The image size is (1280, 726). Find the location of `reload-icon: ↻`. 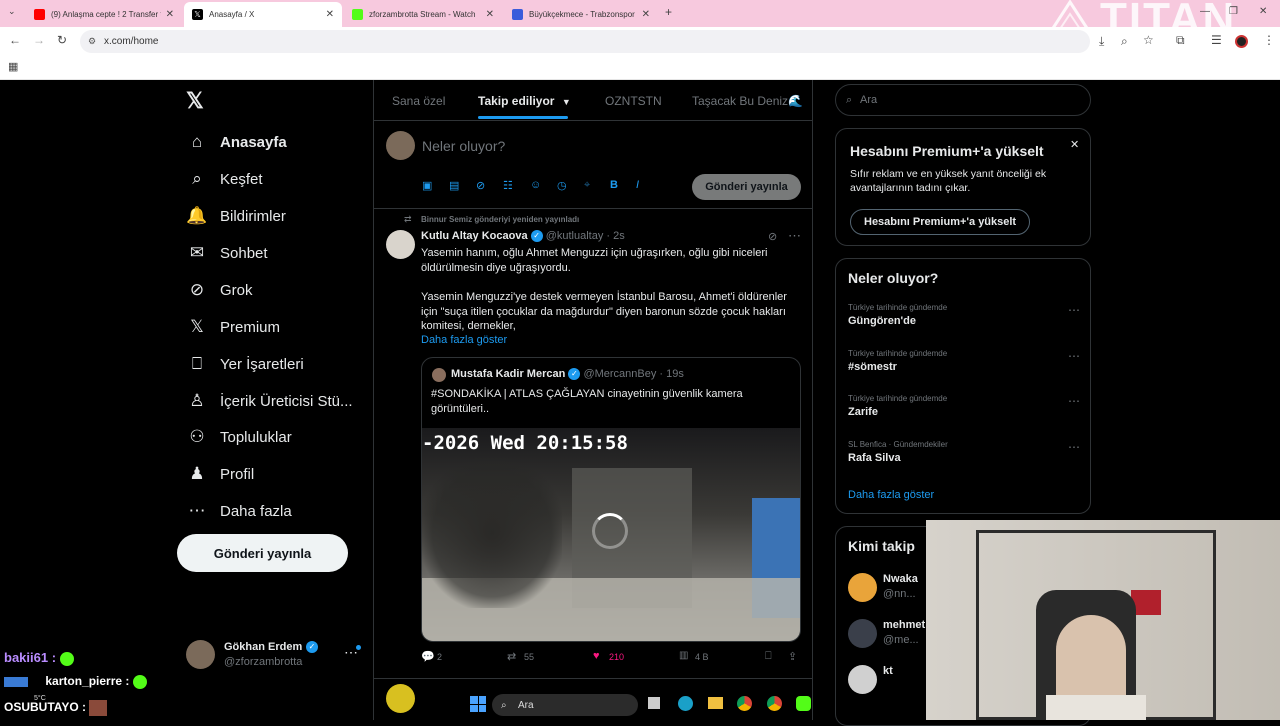

reload-icon: ↻ is located at coordinates (62, 40).